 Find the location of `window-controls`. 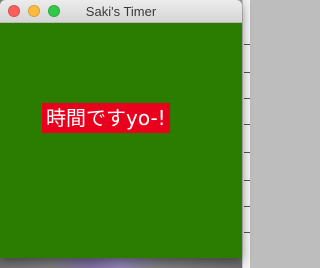

window-controls is located at coordinates (34, 11).